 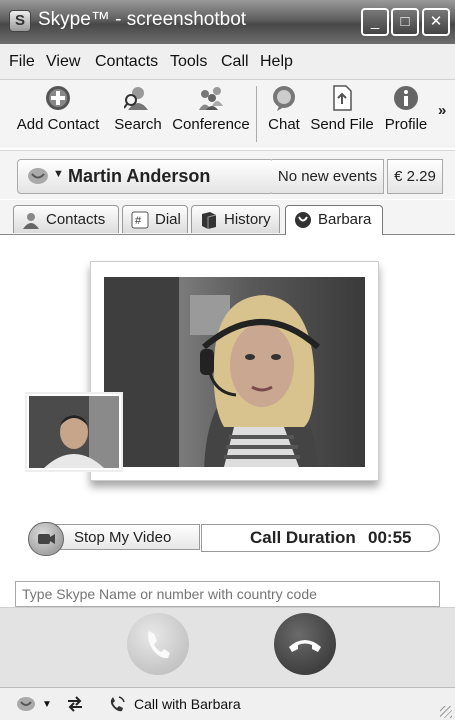 I want to click on send-file-button: Send File, so click(x=342, y=114).